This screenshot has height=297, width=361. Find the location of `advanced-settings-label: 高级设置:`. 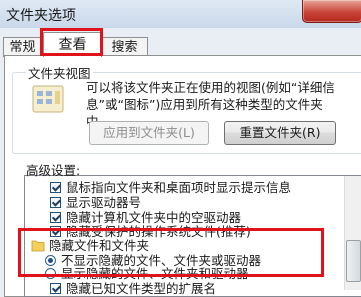

advanced-settings-label: 高级设置: is located at coordinates (53, 170).